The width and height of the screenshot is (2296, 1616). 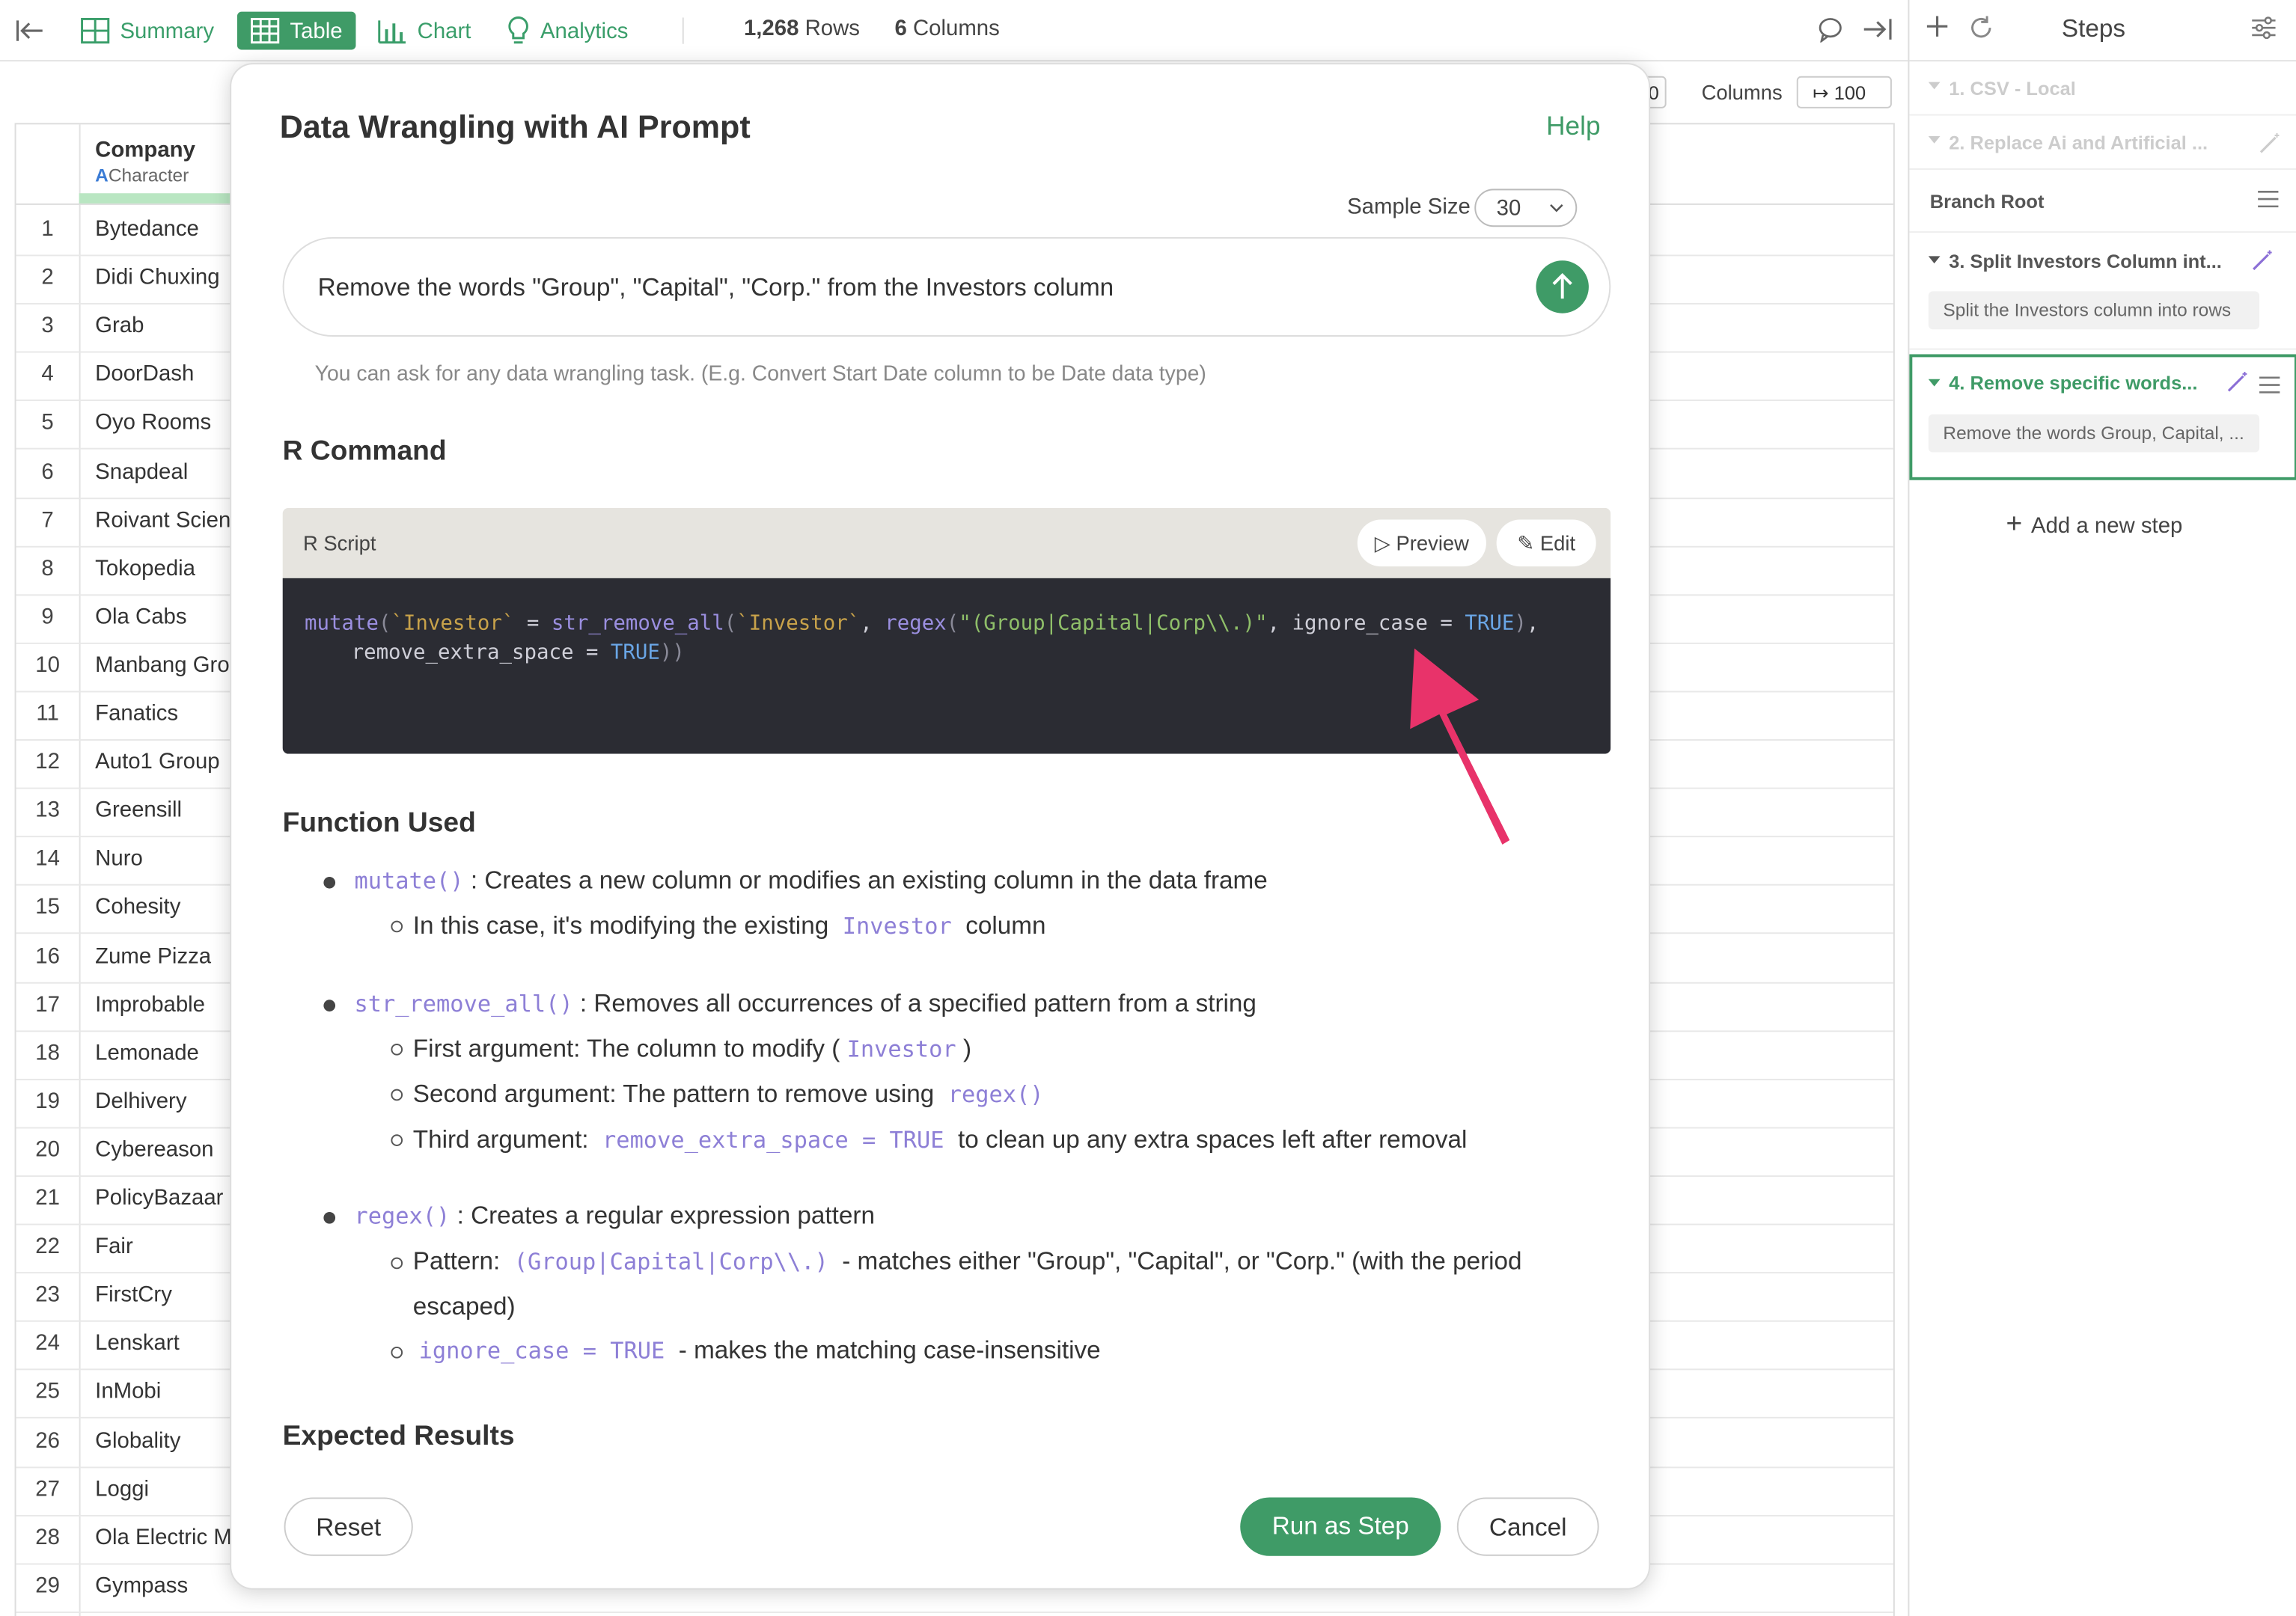 I want to click on row-number: 16, so click(x=47, y=956).